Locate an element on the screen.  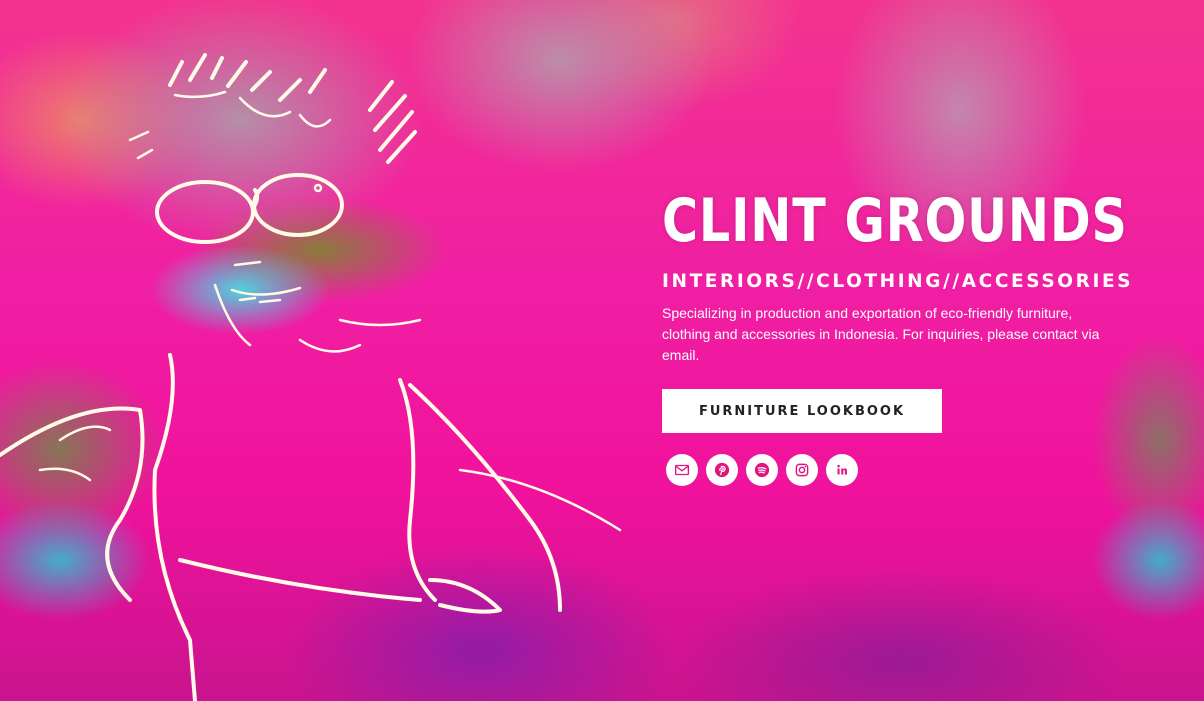
pinterest-icon is located at coordinates (722, 470).